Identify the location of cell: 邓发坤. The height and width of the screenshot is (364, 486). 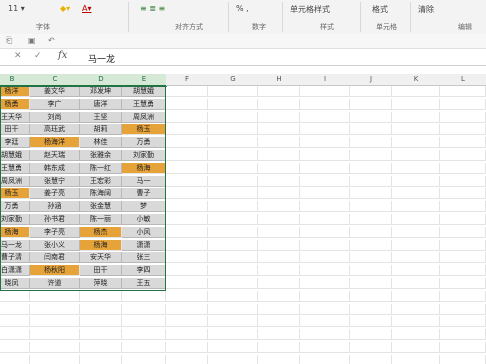
(101, 91).